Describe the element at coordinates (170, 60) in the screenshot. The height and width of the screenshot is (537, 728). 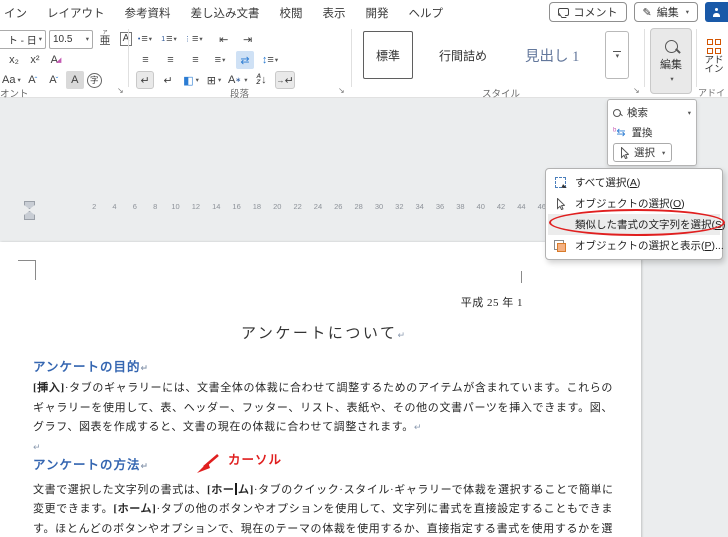
I see `align-center-button: ≡` at that location.